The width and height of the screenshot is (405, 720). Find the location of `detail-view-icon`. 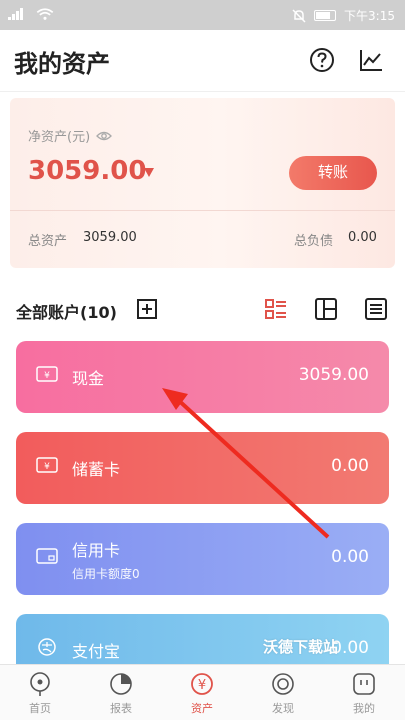

detail-view-icon is located at coordinates (376, 309).